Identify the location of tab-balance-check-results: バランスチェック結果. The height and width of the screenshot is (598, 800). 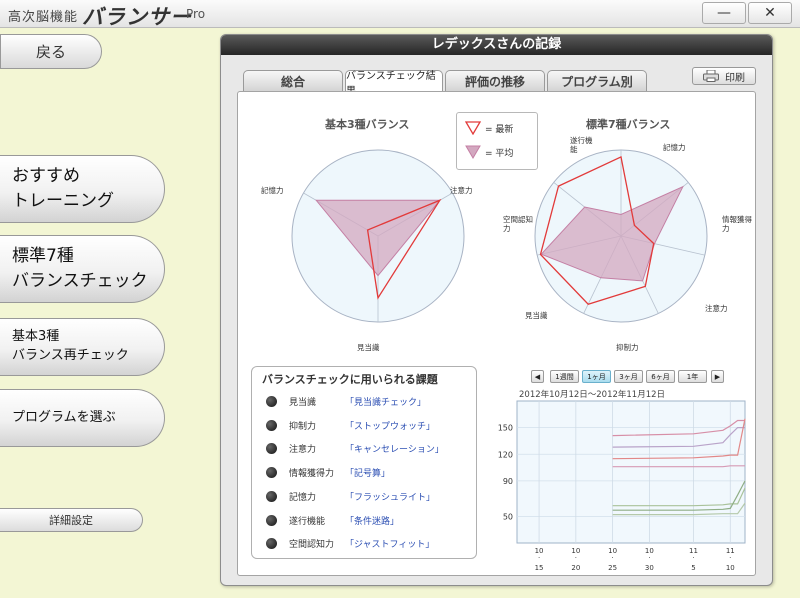
(394, 83).